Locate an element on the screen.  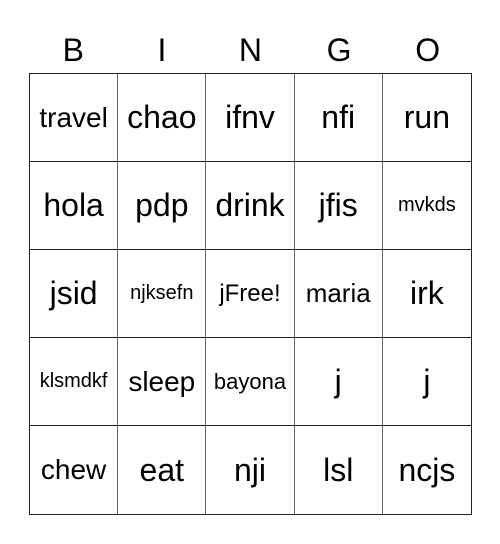
bingo-header: B I N G O is located at coordinates (250, 50).